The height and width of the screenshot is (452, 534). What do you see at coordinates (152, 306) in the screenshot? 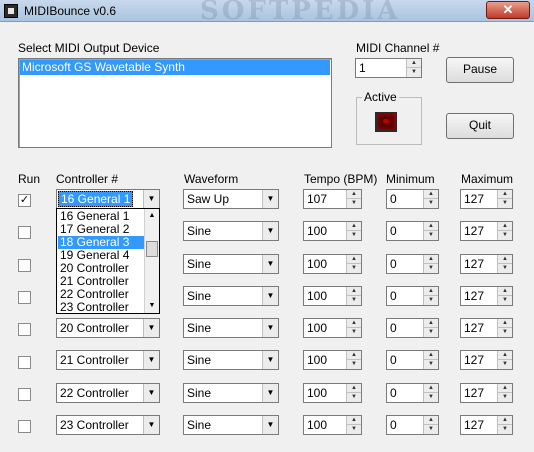
I see `scroll-down-icon: ▼` at bounding box center [152, 306].